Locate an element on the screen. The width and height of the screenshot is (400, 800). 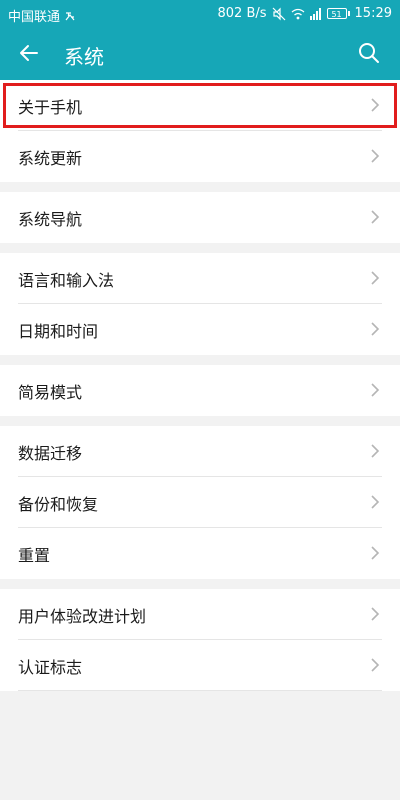
sim-icon is located at coordinates (70, 16).